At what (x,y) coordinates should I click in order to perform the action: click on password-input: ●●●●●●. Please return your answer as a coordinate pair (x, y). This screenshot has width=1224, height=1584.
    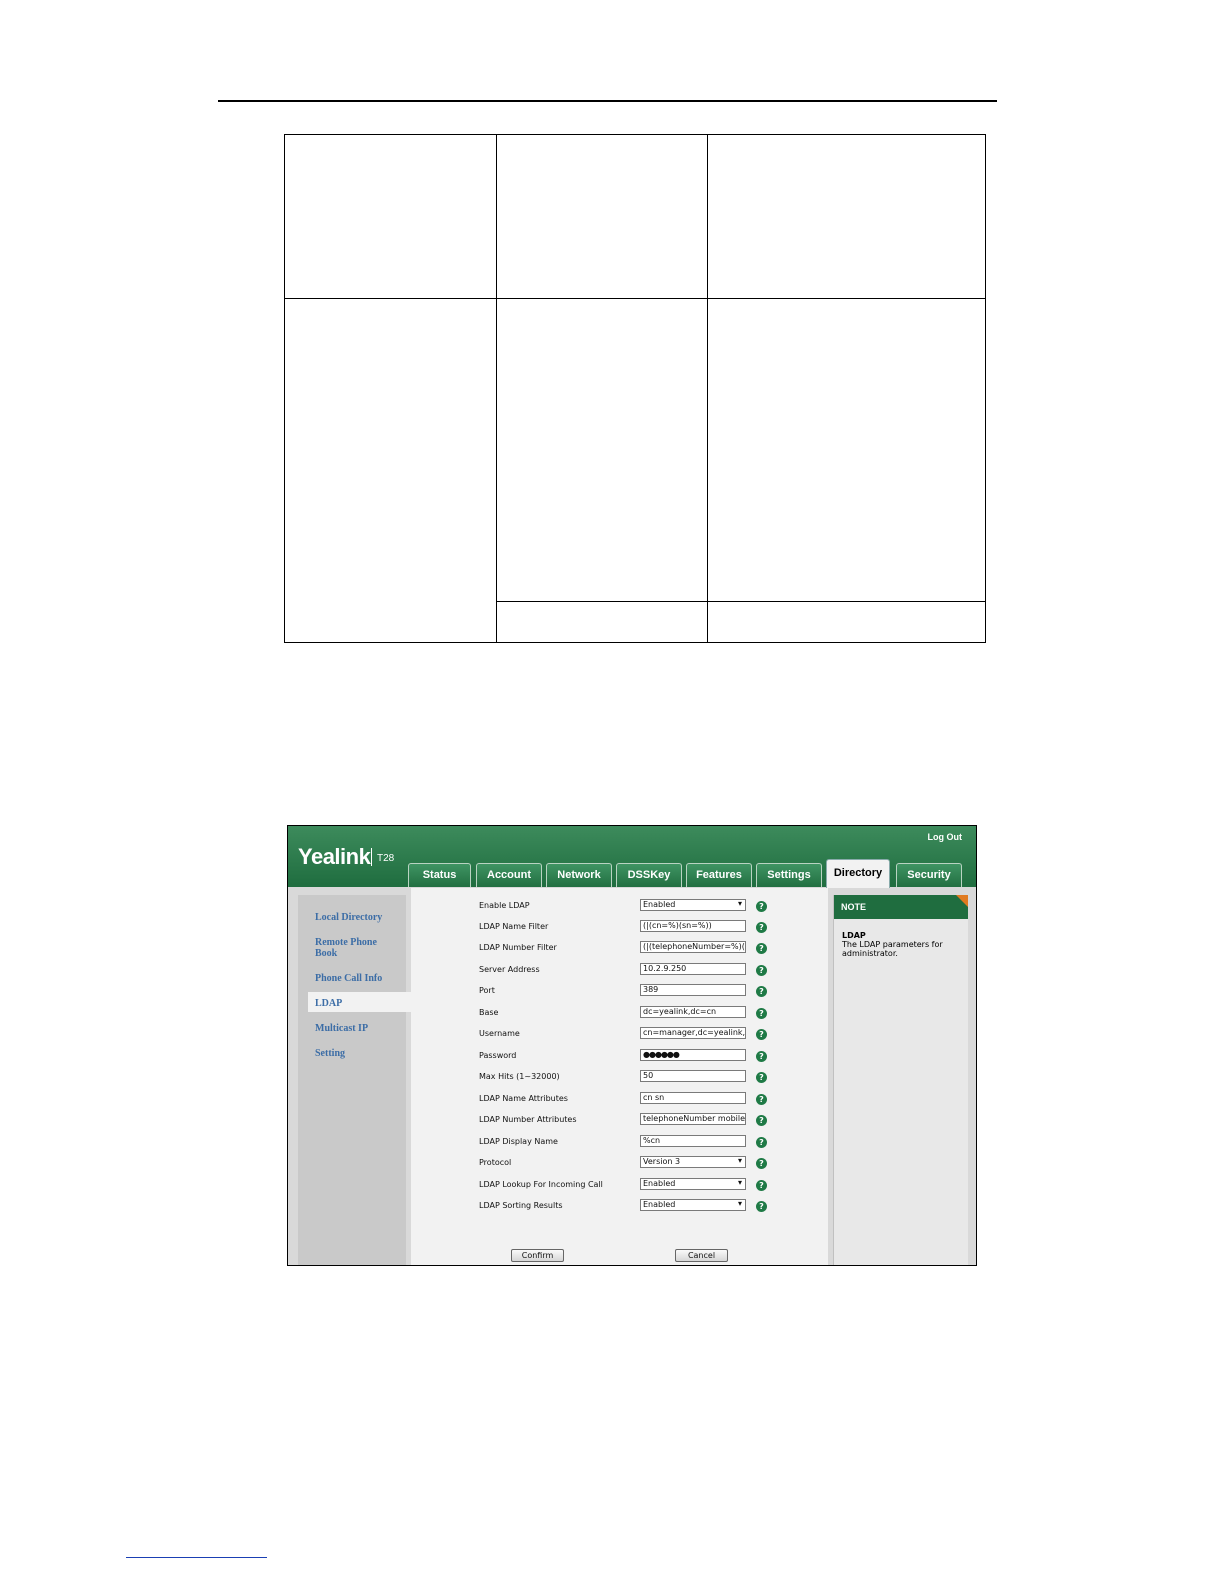
    Looking at the image, I should click on (693, 1055).